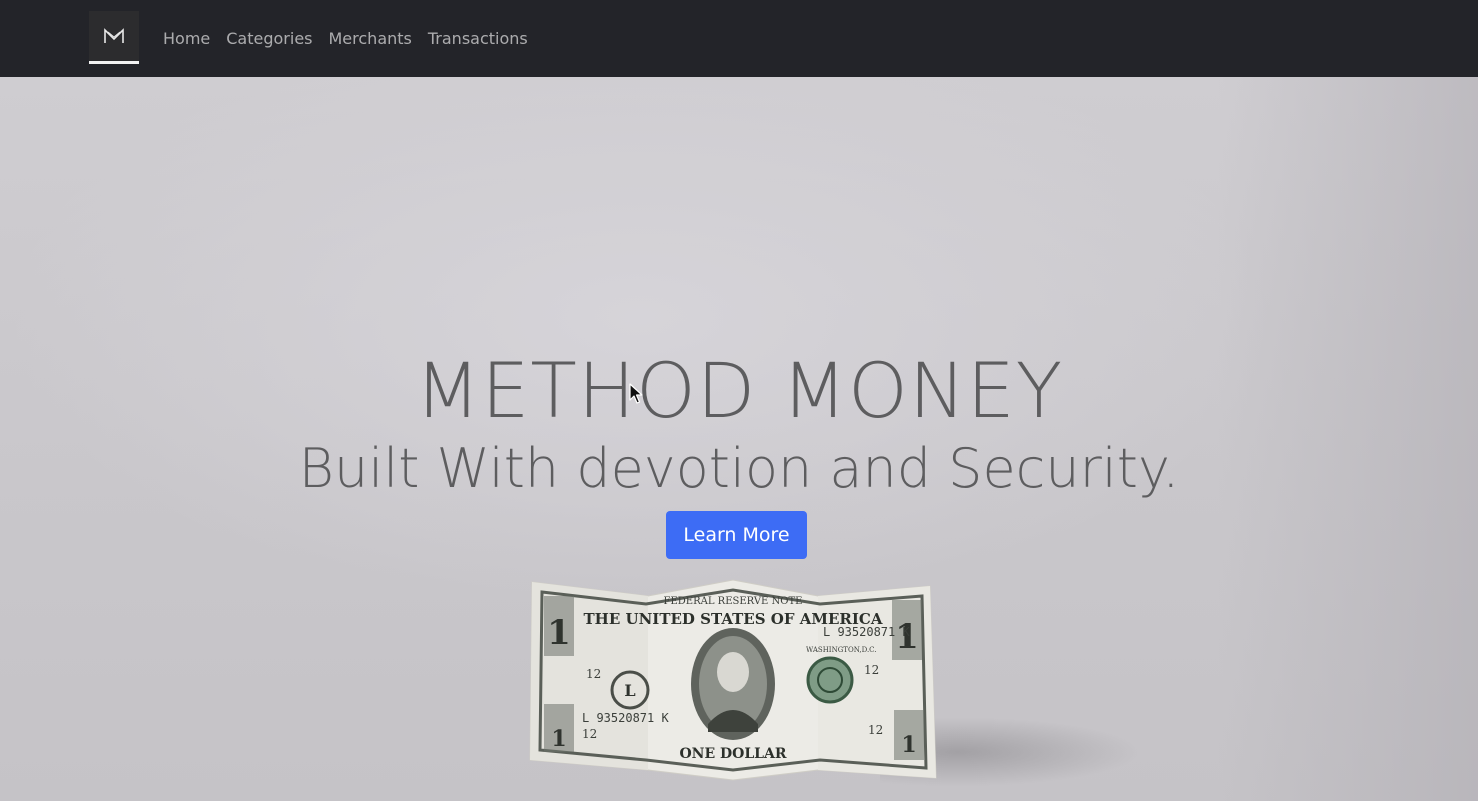 The height and width of the screenshot is (801, 1478). What do you see at coordinates (871, 670) in the screenshot?
I see `bill-twelve-right: 12` at bounding box center [871, 670].